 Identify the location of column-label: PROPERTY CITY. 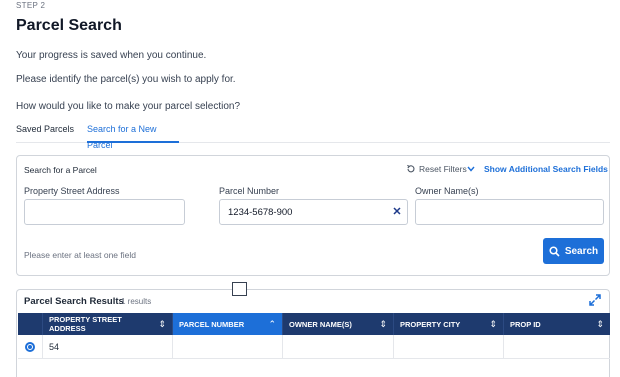
(430, 324).